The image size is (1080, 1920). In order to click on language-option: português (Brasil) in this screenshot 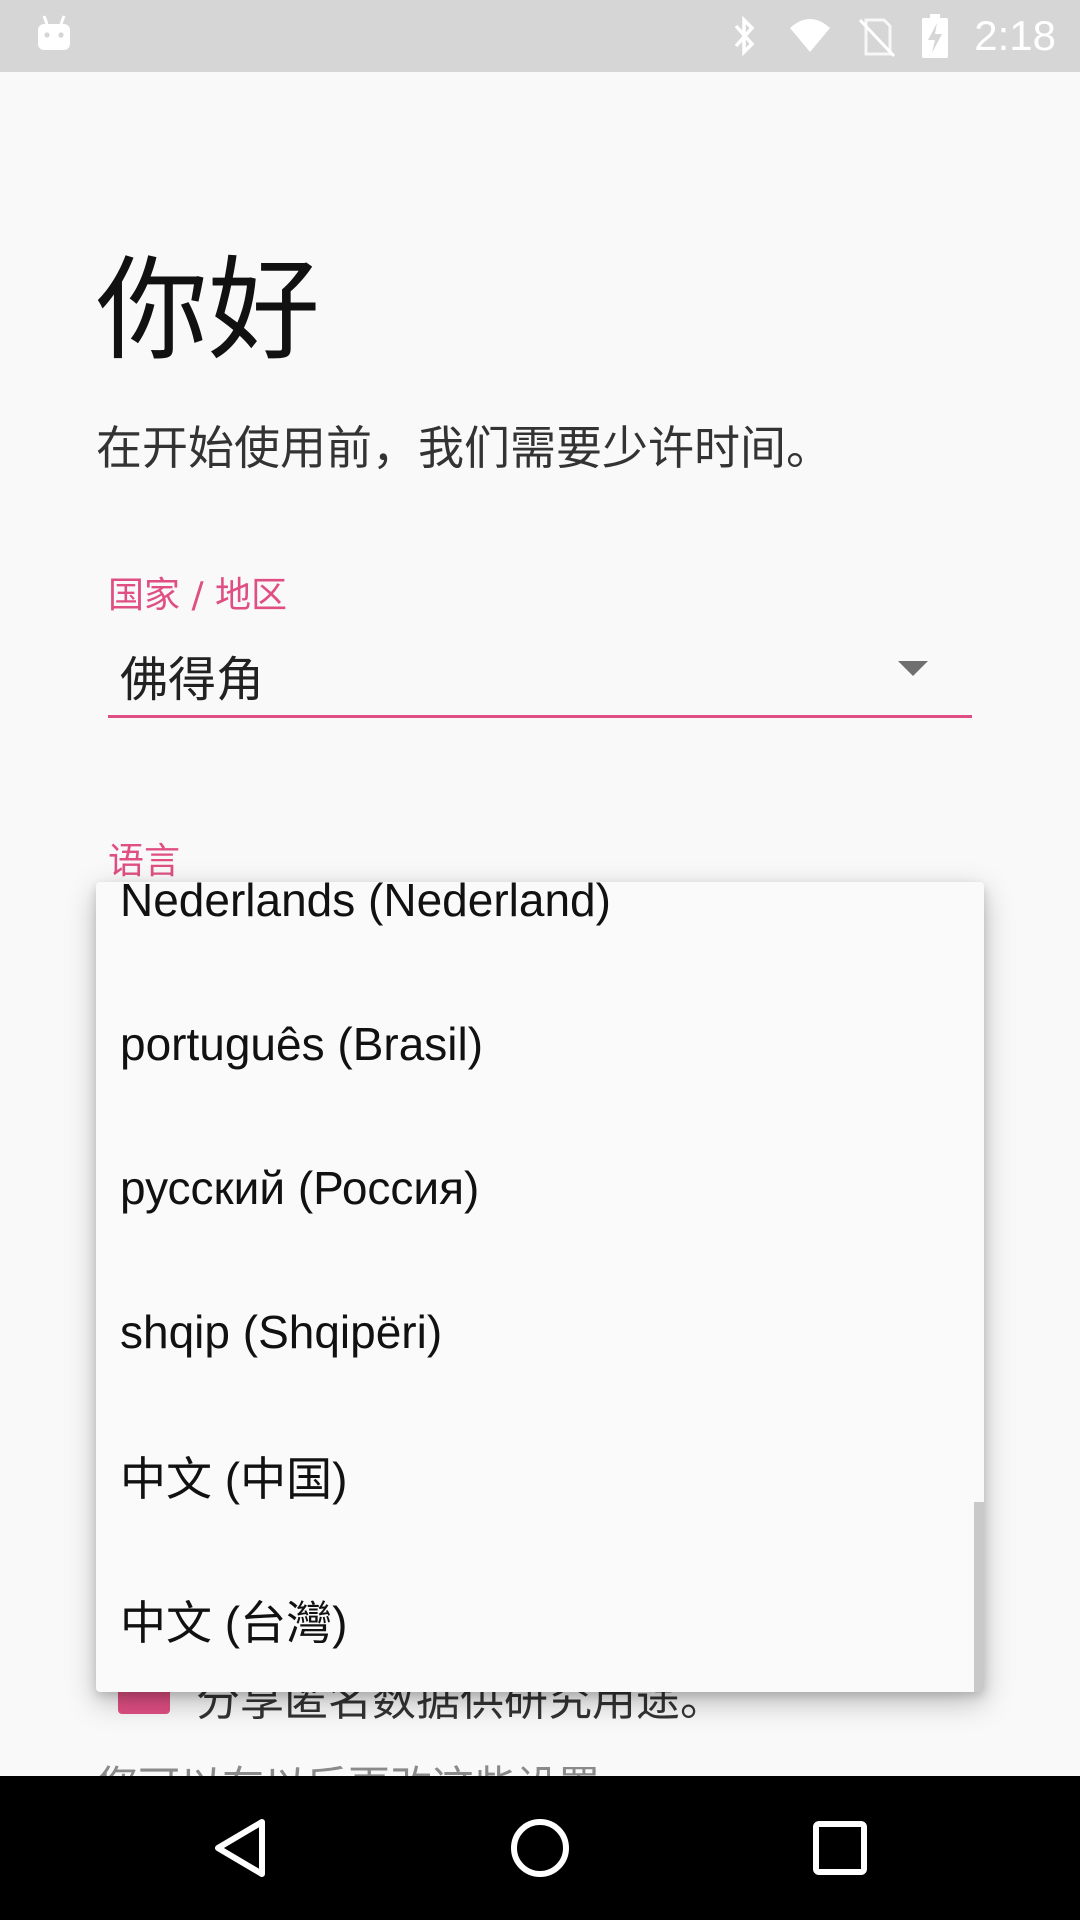, I will do `click(540, 1044)`.